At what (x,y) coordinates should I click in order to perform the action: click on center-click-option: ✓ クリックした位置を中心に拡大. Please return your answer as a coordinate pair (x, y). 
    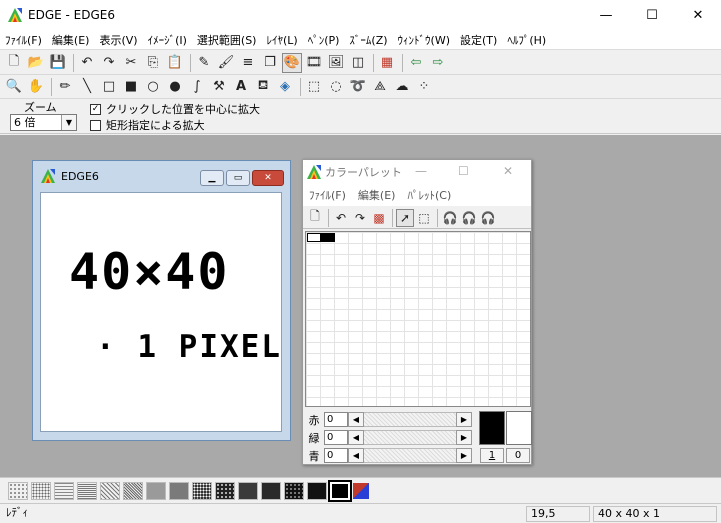
    Looking at the image, I should click on (175, 109).